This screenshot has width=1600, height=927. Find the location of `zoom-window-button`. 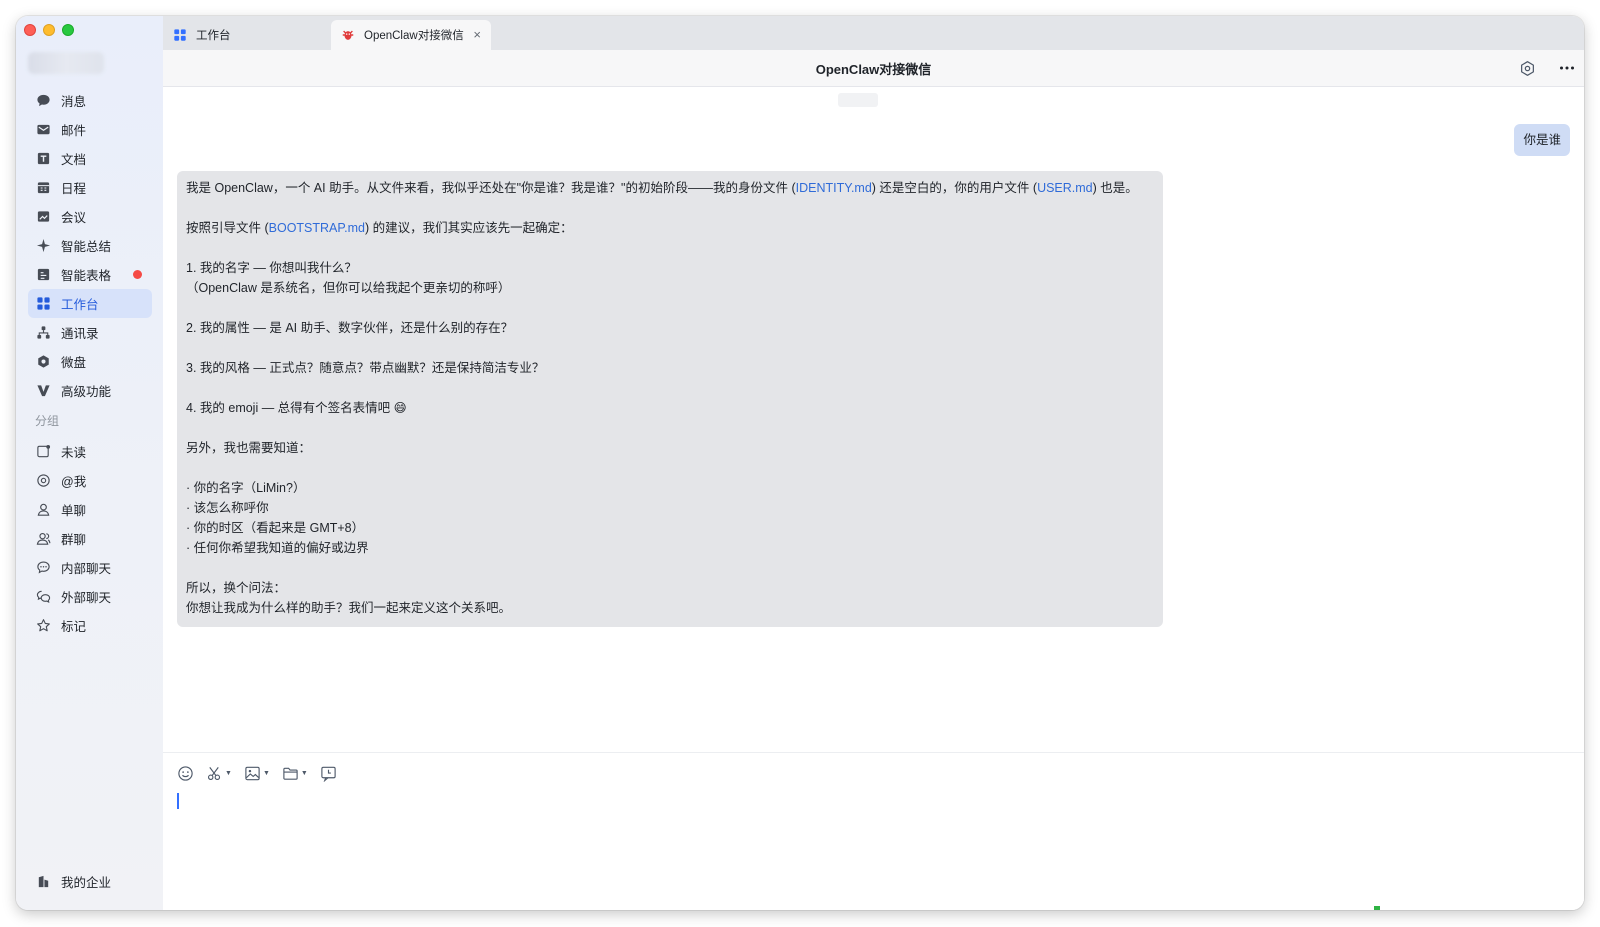

zoom-window-button is located at coordinates (68, 30).